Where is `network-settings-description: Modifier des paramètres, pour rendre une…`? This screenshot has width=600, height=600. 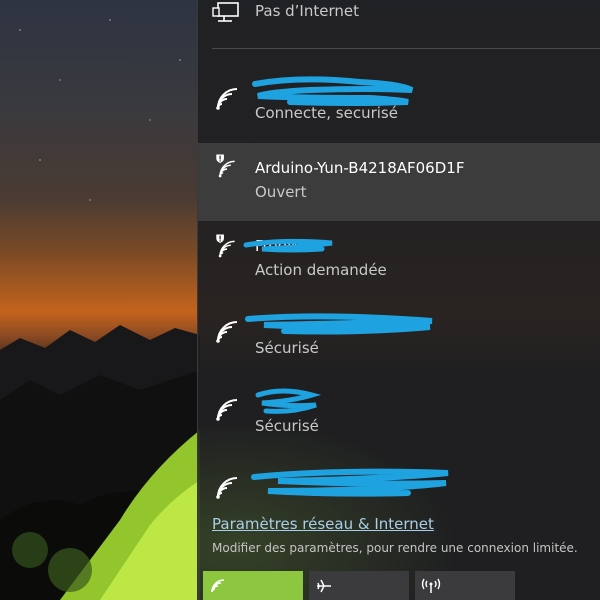 network-settings-description: Modifier des paramètres, pour rendre une… is located at coordinates (395, 548).